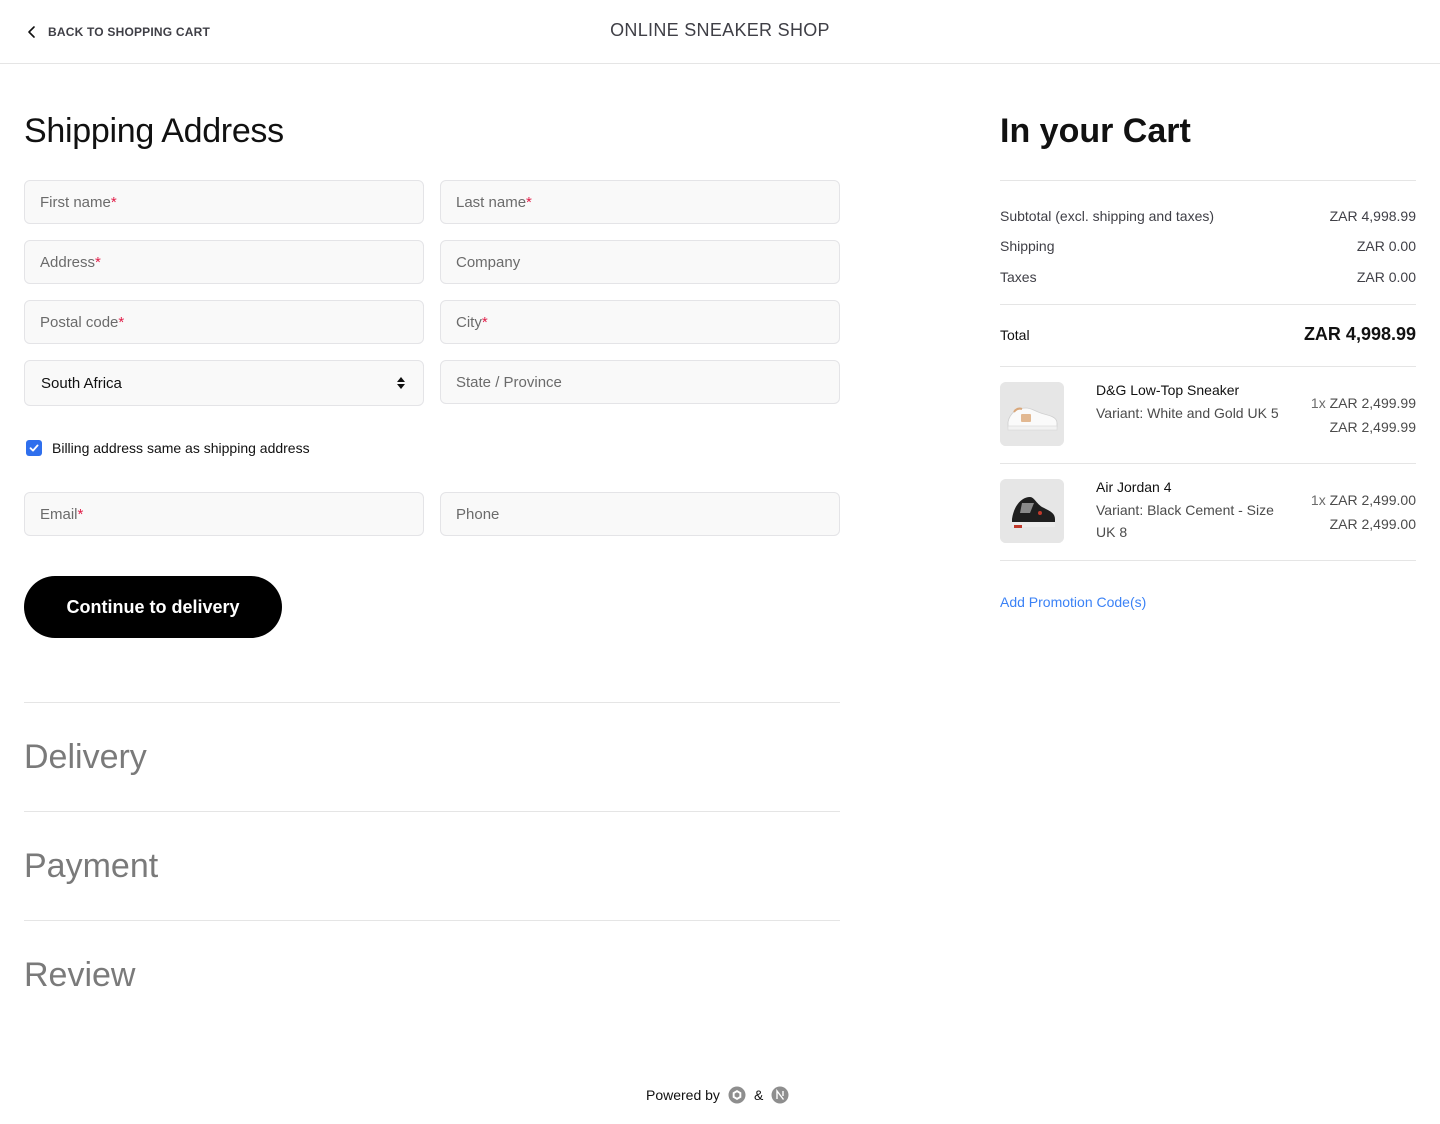 The image size is (1440, 1124). I want to click on shipping-row: Shipping ZAR 0.00, so click(1208, 246).